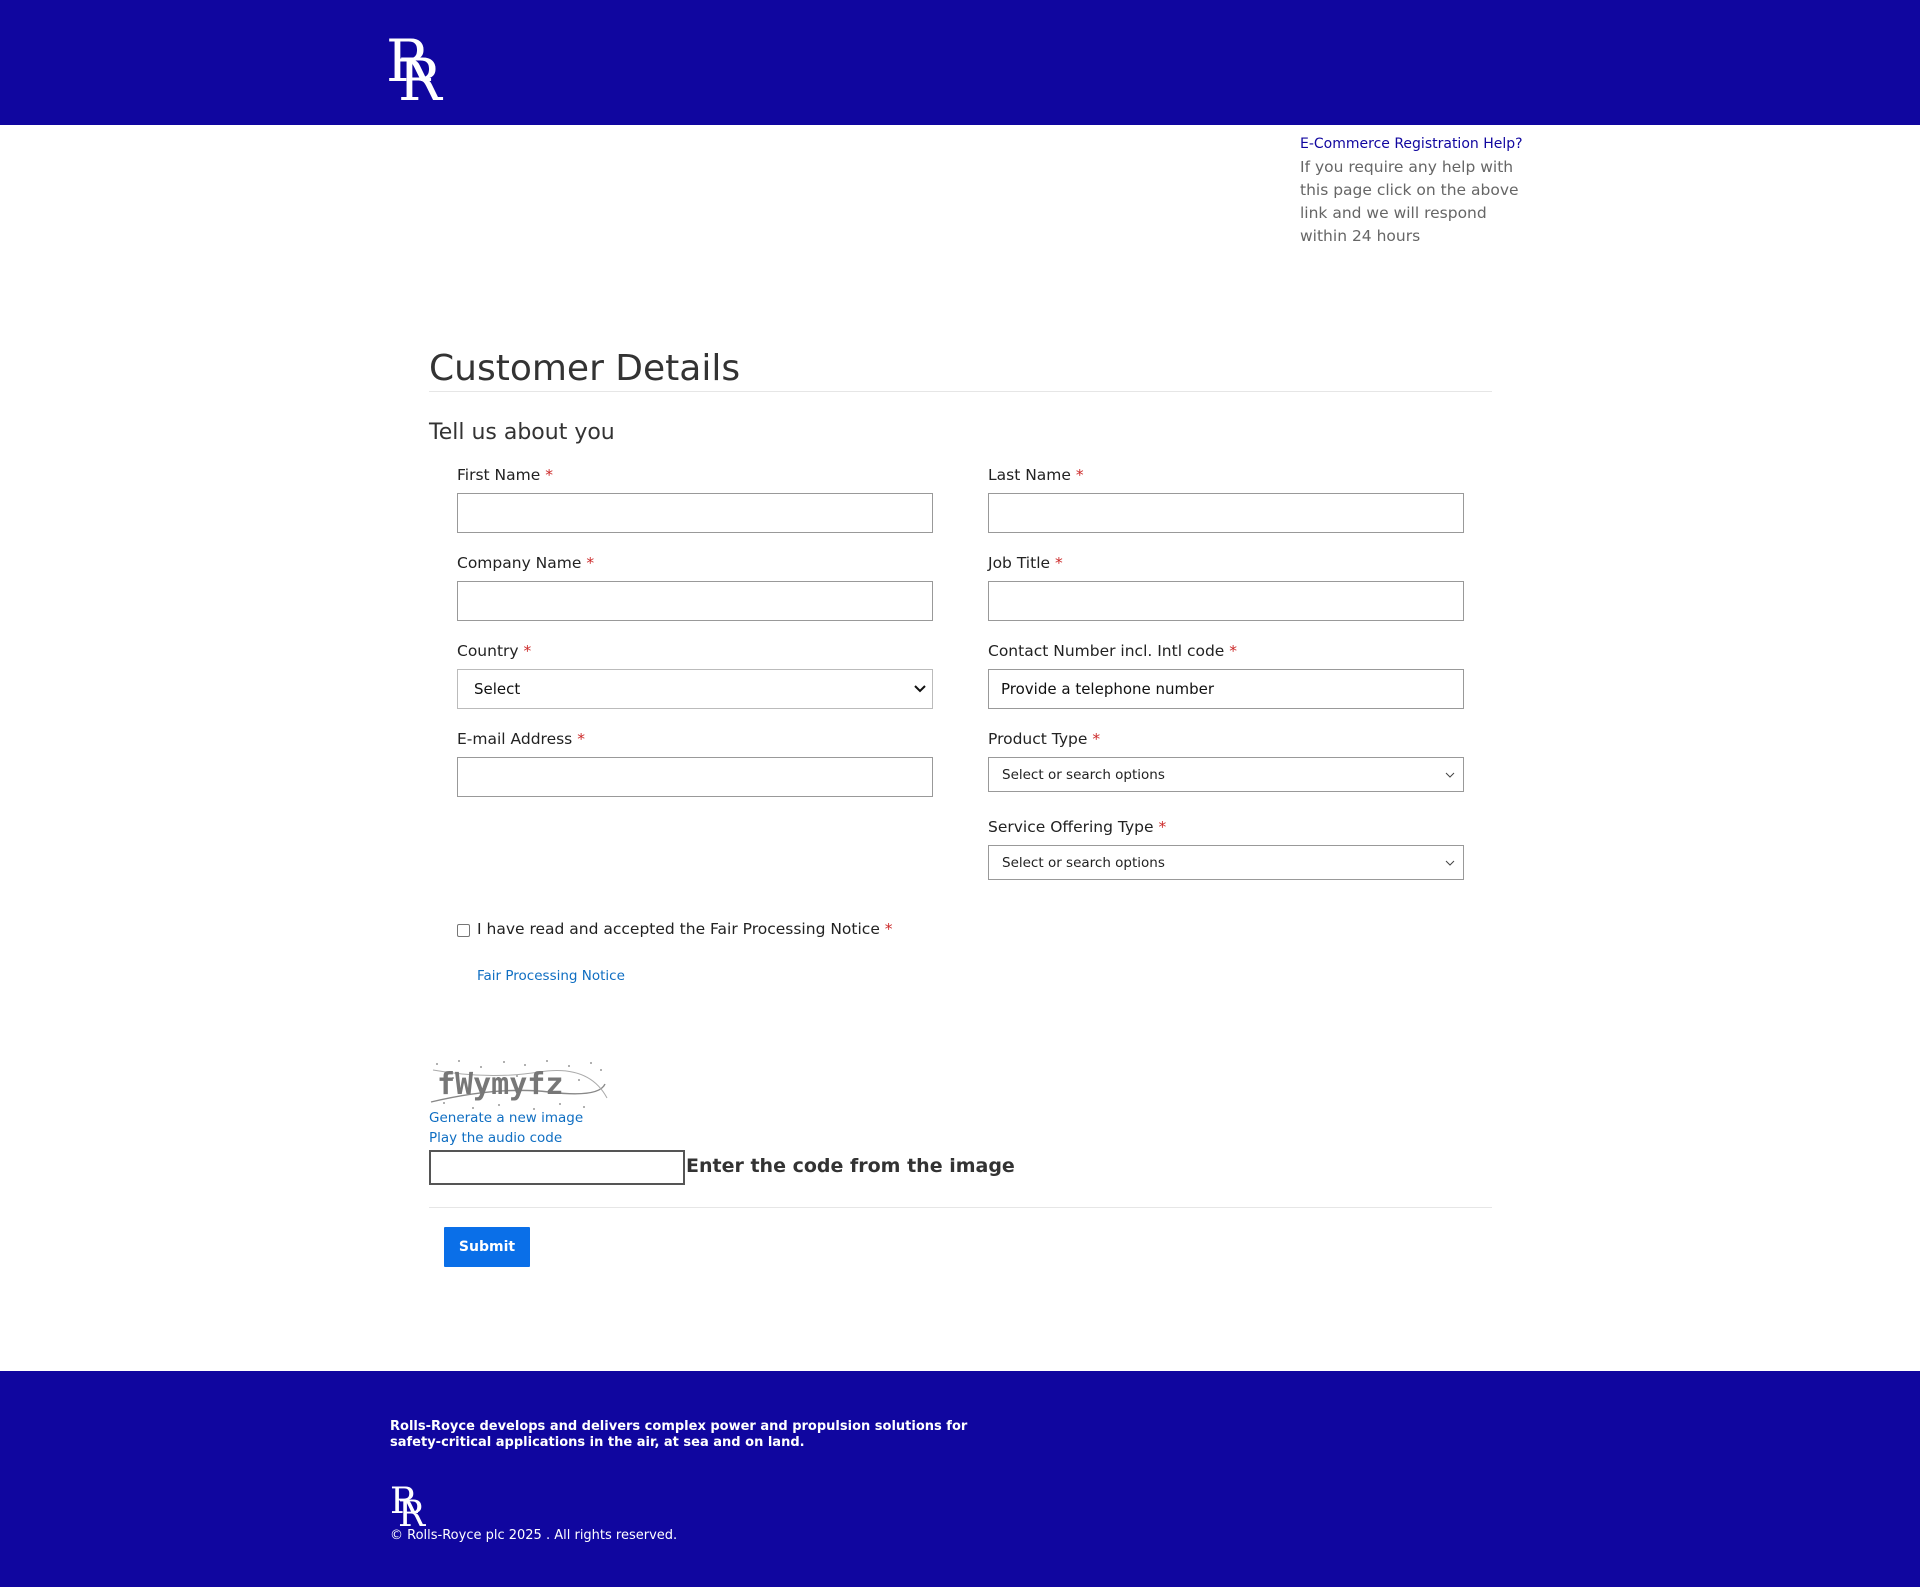 The height and width of the screenshot is (1587, 1920). What do you see at coordinates (505, 475) in the screenshot?
I see `first-name-label: First Name *` at bounding box center [505, 475].